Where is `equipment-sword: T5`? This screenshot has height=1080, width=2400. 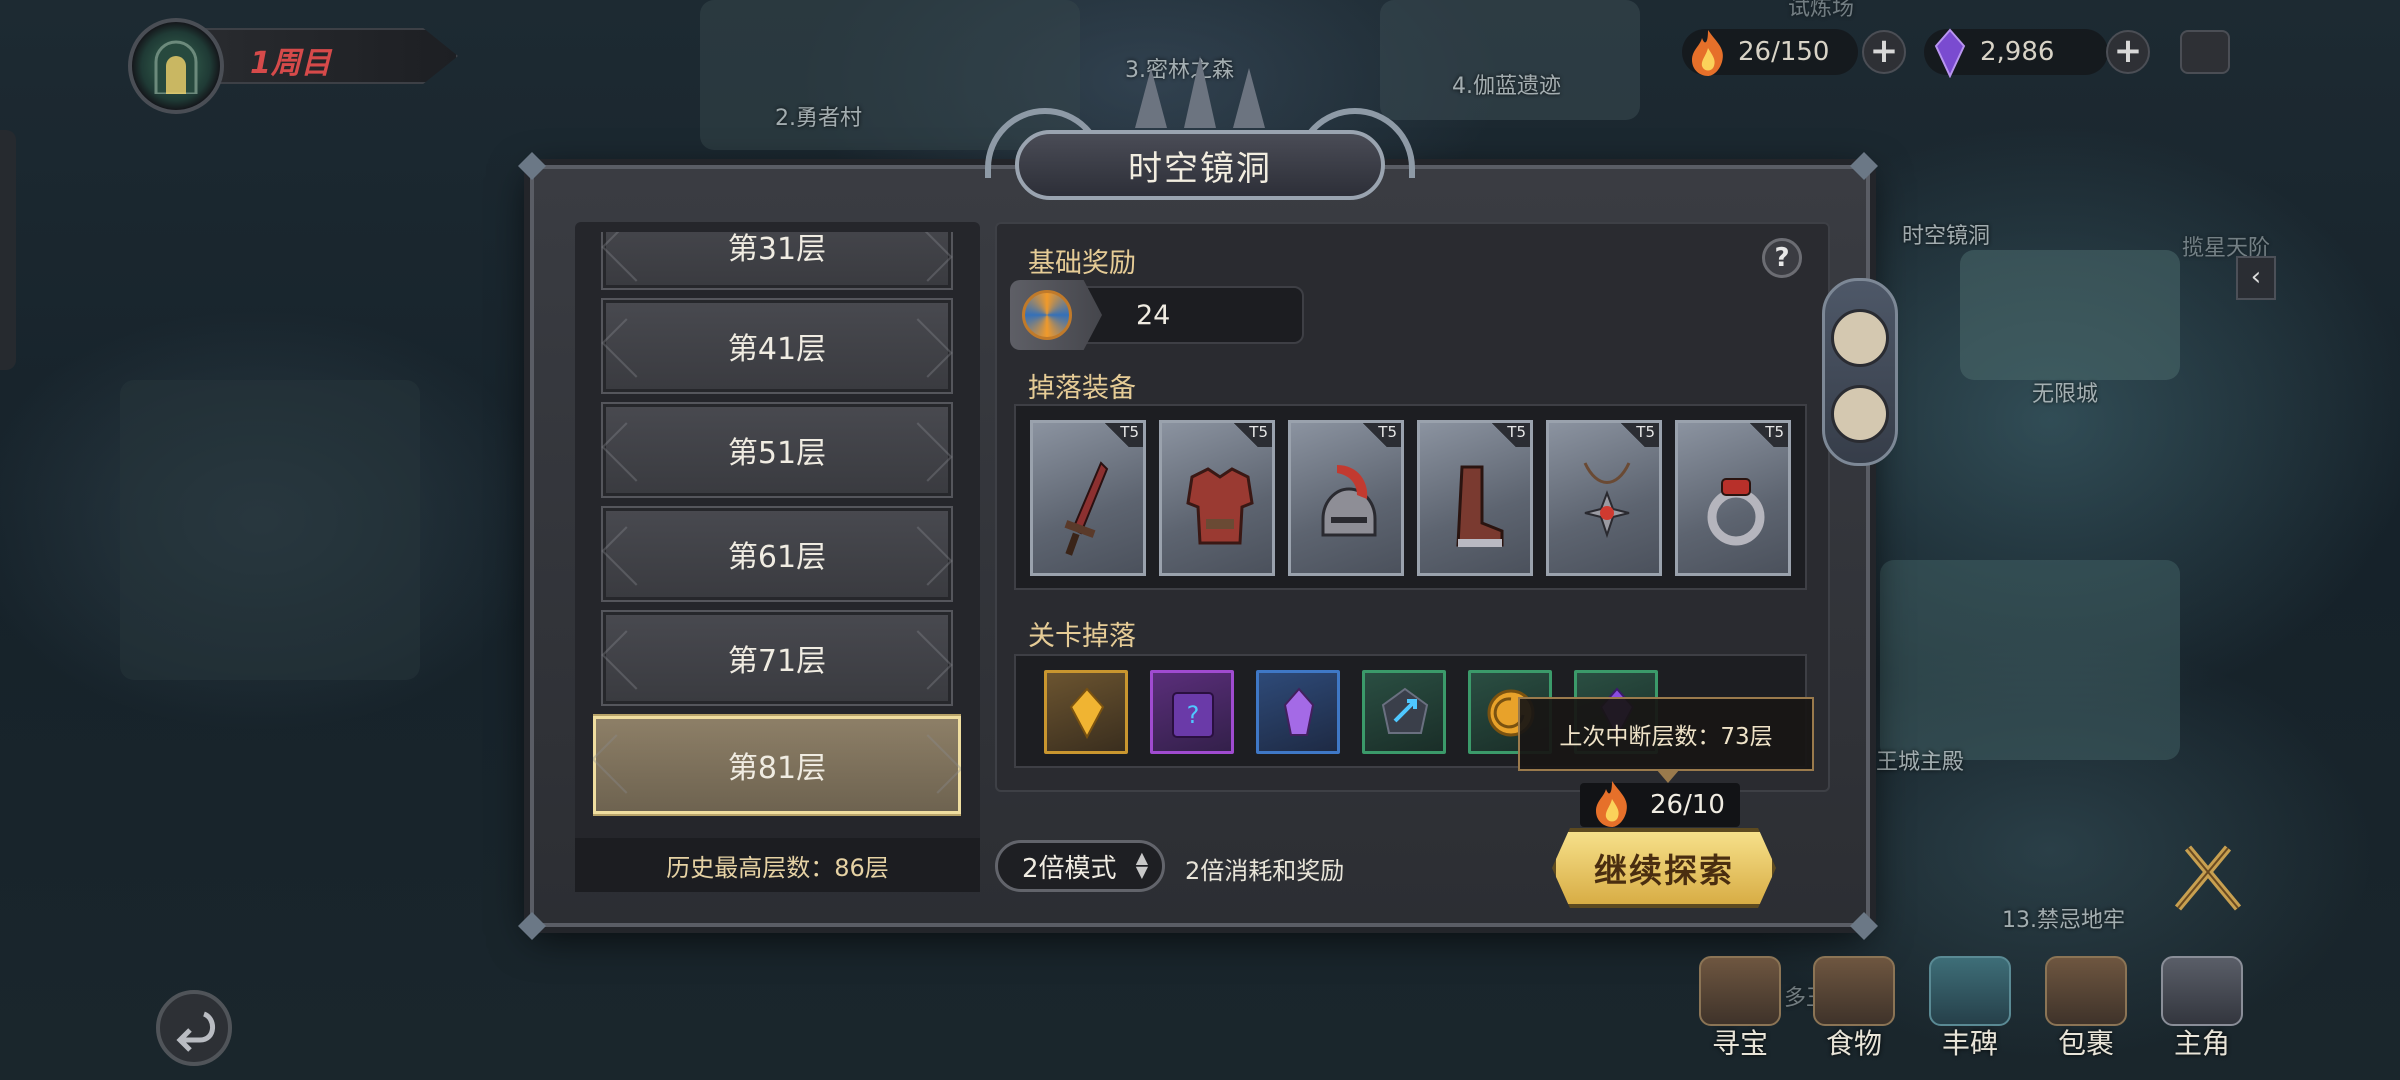
equipment-sword: T5 is located at coordinates (1088, 498).